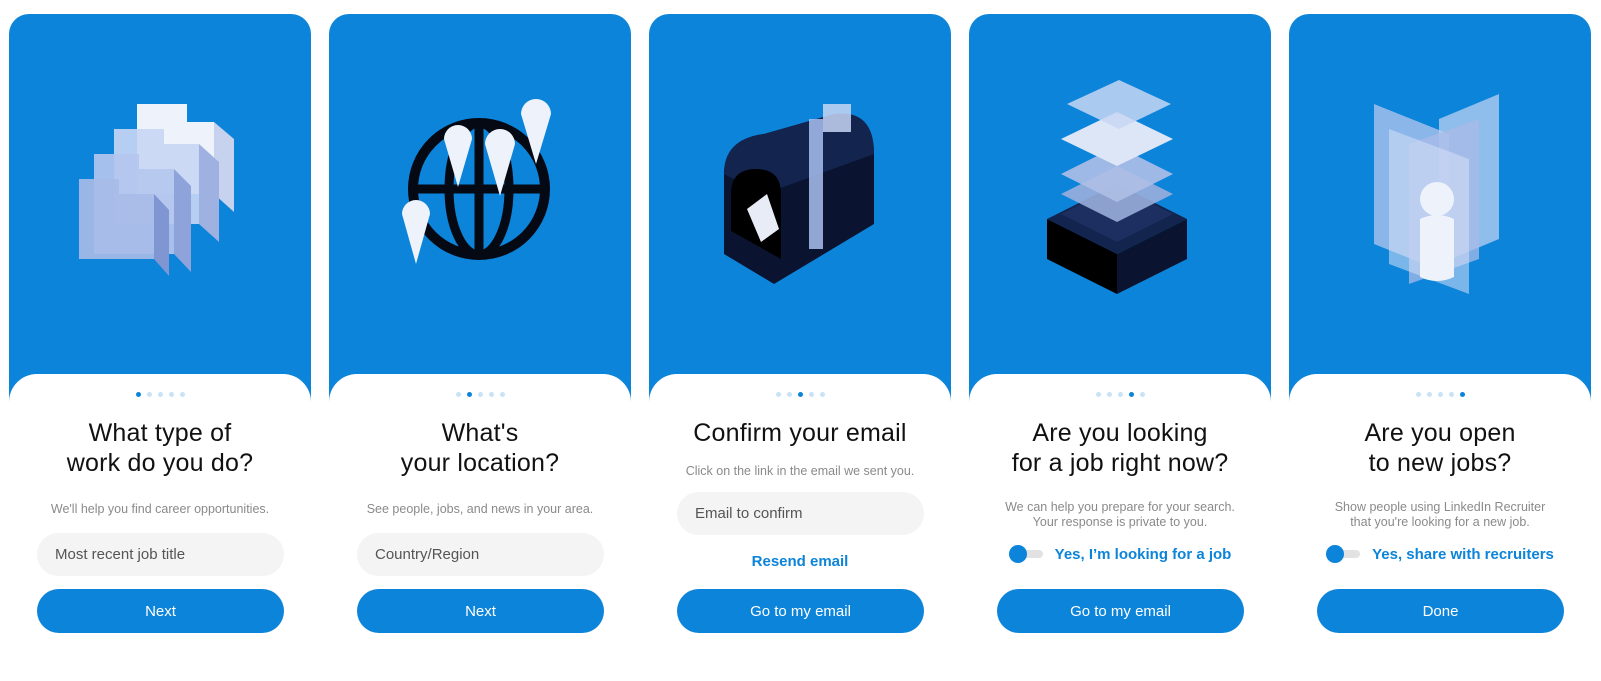 This screenshot has height=681, width=1601. What do you see at coordinates (1440, 448) in the screenshot?
I see `step-title: Are you open to new jobs?` at bounding box center [1440, 448].